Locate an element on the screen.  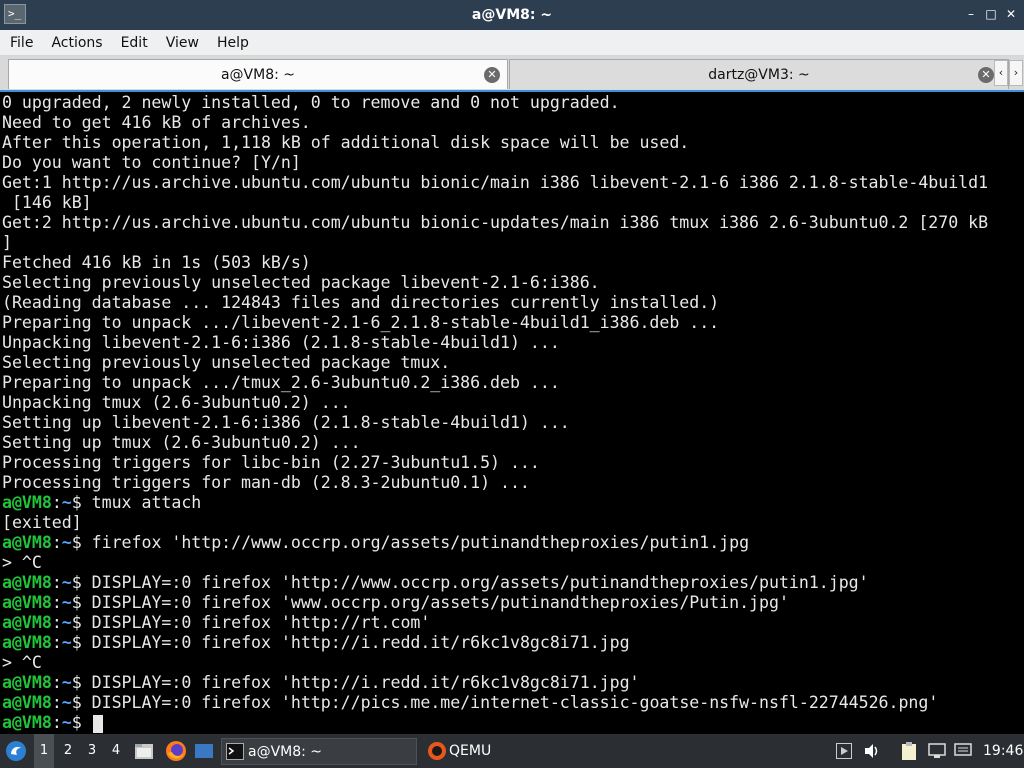
tab-dartz-vm3: dartz@VM3: ~ ✕ is located at coordinates (759, 74).